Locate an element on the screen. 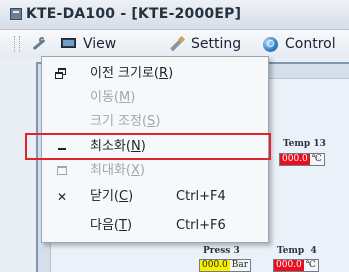 The width and height of the screenshot is (349, 272). menu-item-close-label: 닫기(C) is located at coordinates (112, 196).